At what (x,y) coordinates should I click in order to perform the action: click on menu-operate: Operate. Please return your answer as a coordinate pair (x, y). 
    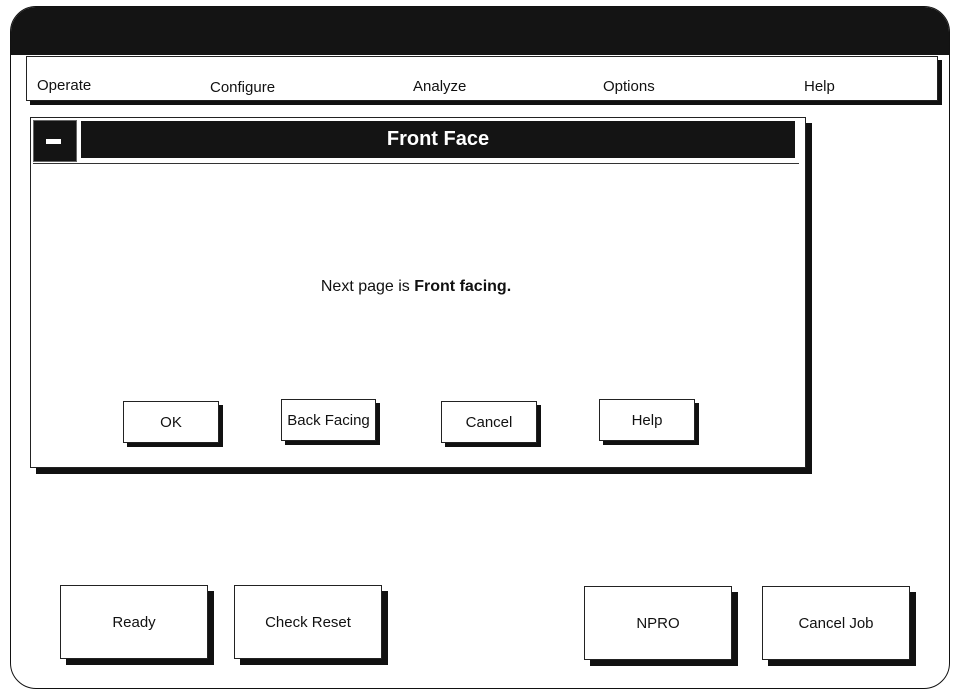
    Looking at the image, I should click on (64, 85).